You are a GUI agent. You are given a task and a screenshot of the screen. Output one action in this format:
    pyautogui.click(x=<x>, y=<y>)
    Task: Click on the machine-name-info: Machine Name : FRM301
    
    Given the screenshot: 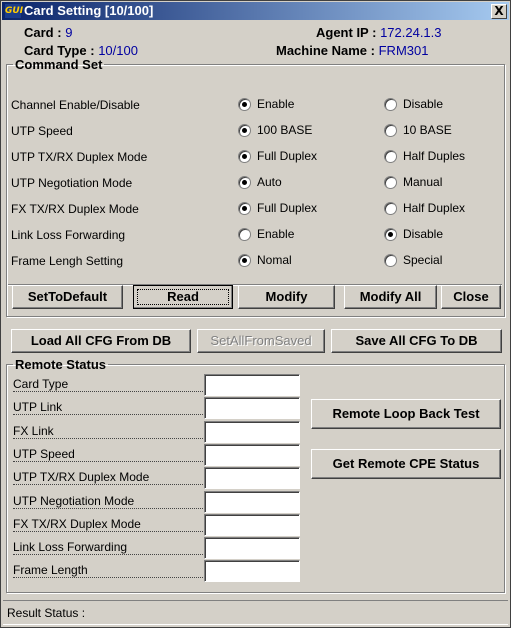 What is the action you would take?
    pyautogui.click(x=352, y=50)
    